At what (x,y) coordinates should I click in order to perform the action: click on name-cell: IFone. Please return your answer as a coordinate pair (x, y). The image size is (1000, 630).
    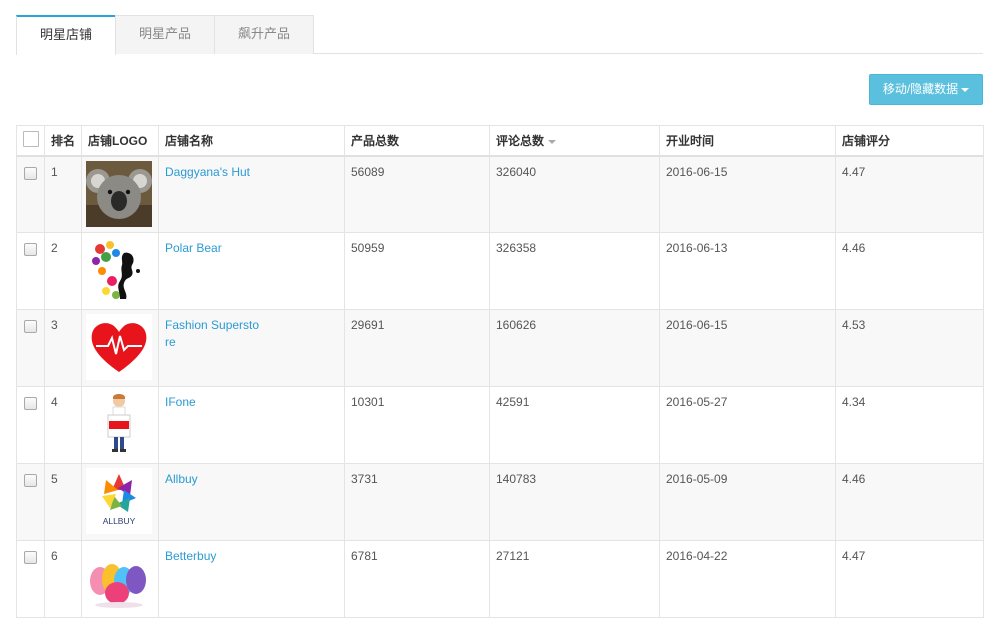
    Looking at the image, I should click on (251, 425).